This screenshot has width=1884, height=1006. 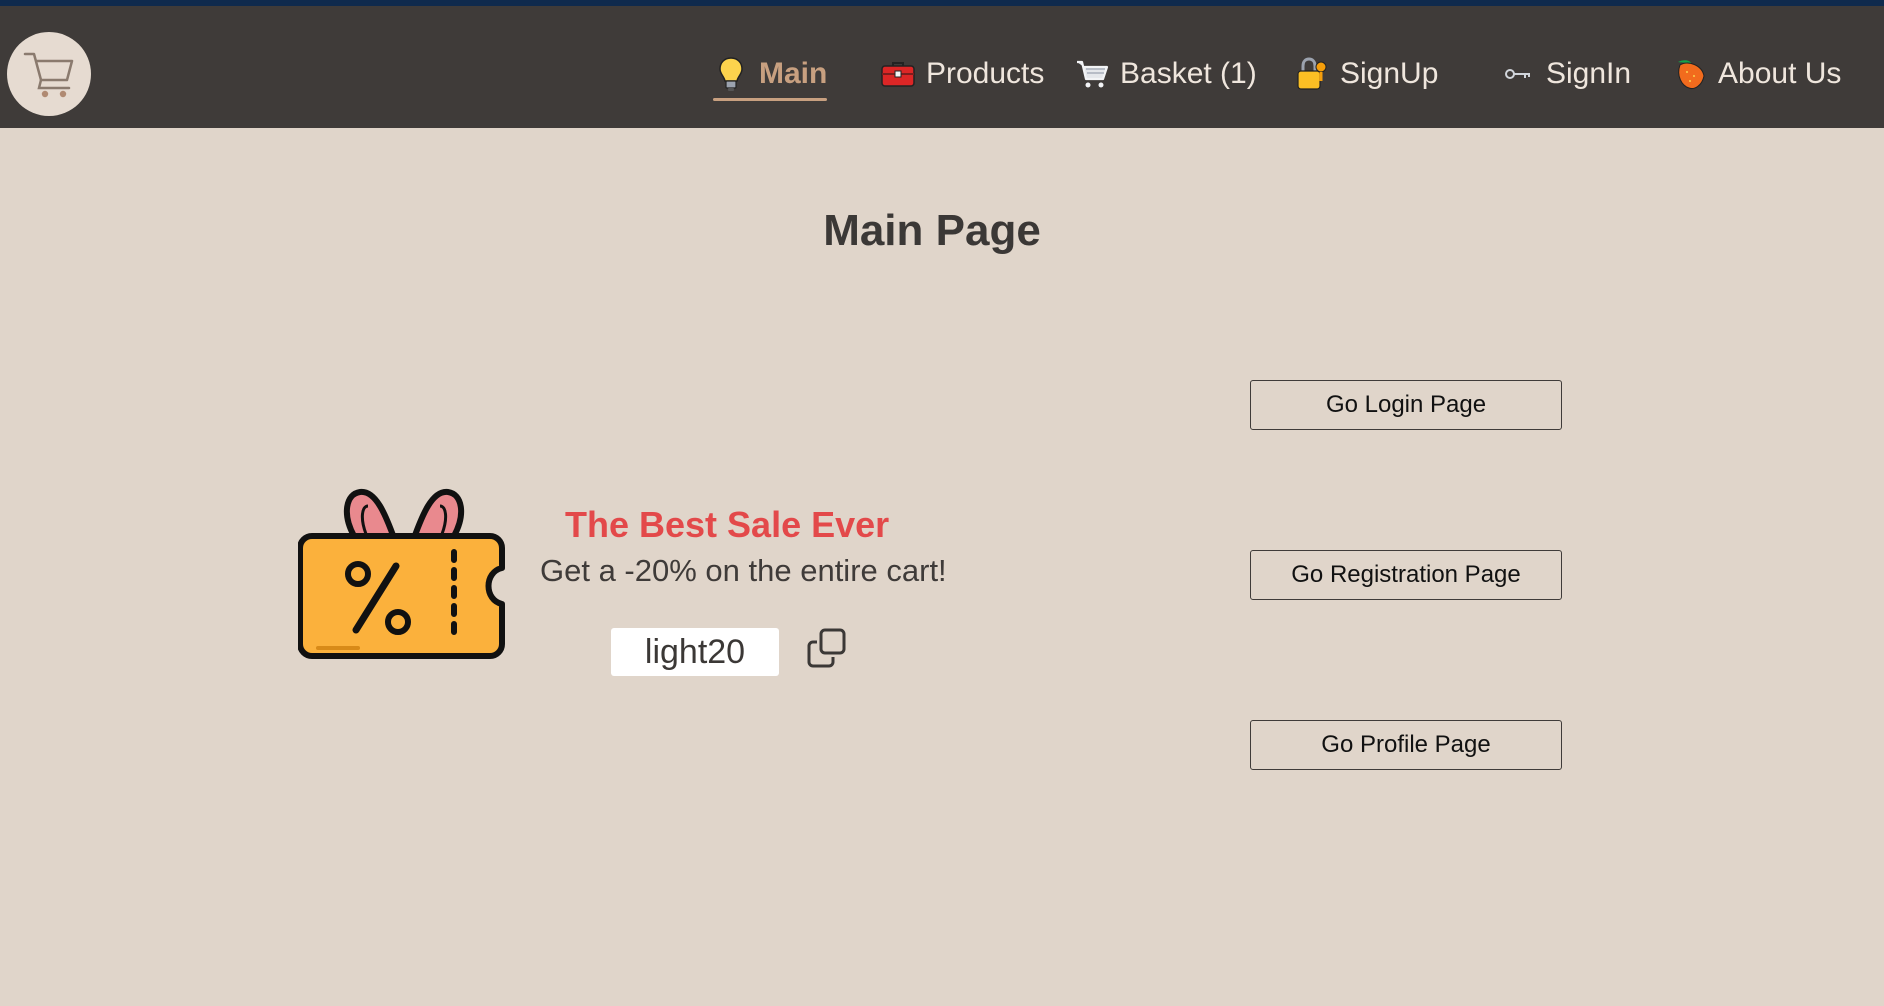 I want to click on cart-logo-icon, so click(x=48, y=75).